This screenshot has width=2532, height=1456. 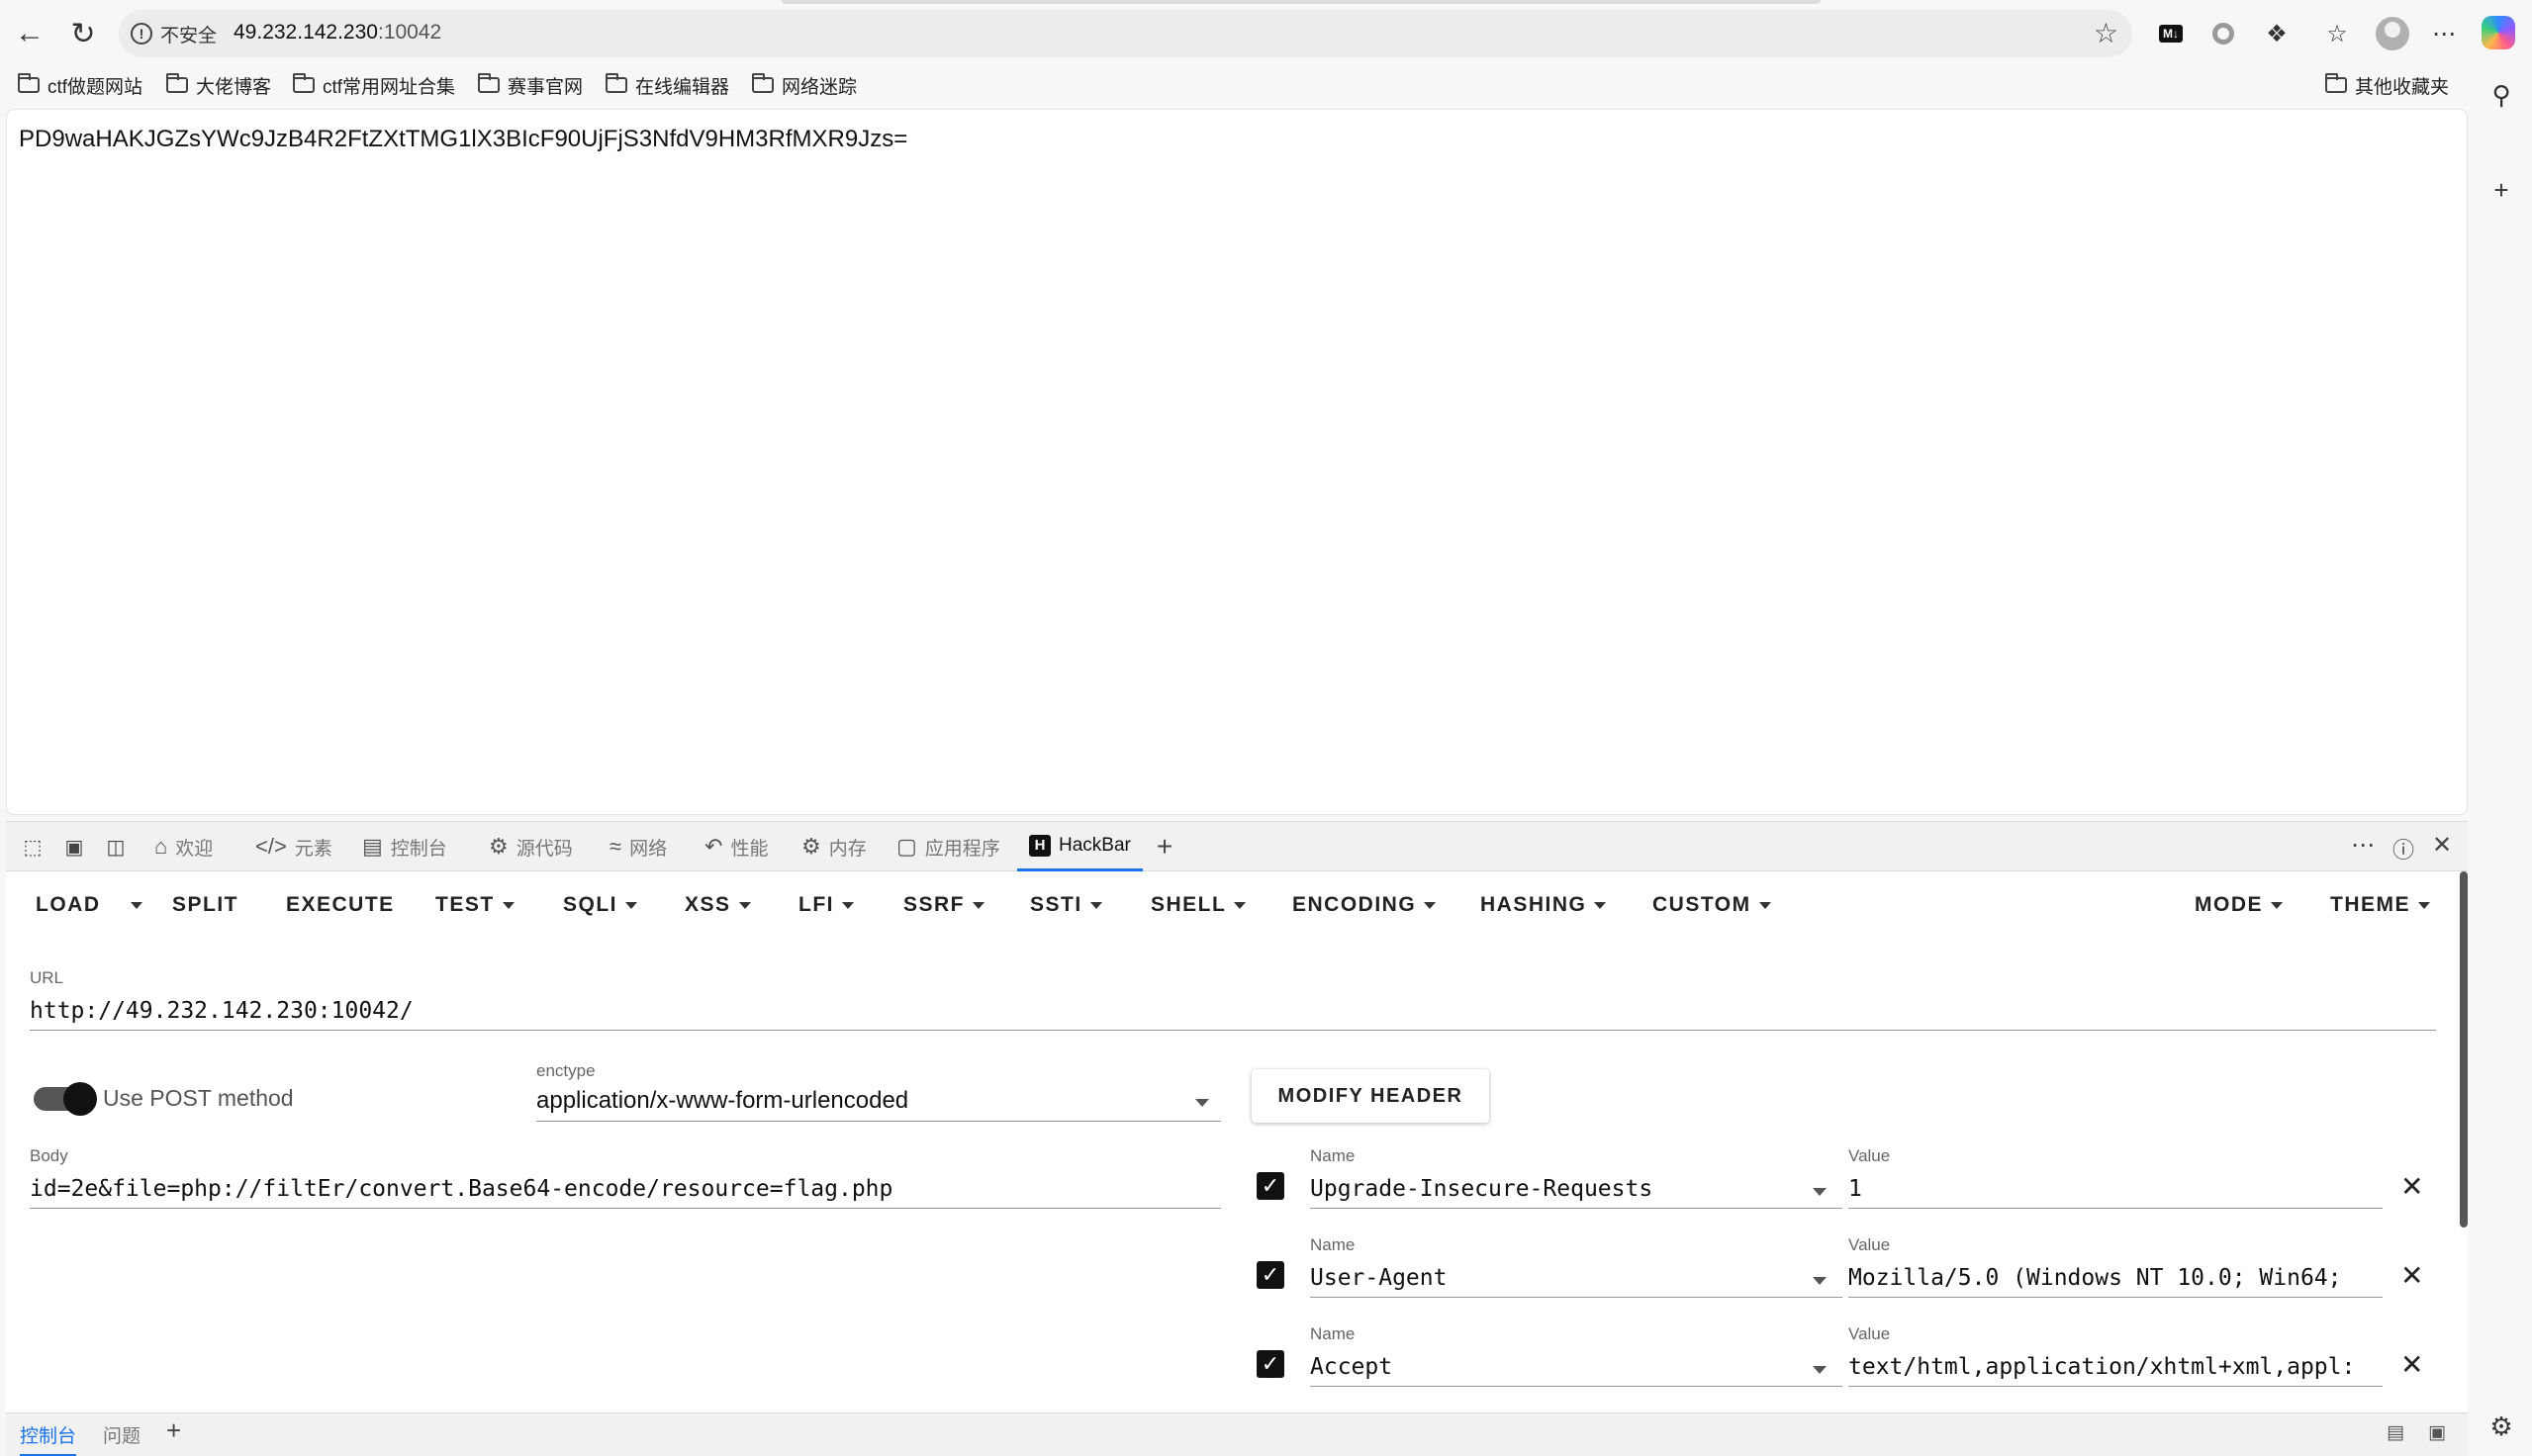 I want to click on bookmark-label: 大佬博客, so click(x=234, y=87).